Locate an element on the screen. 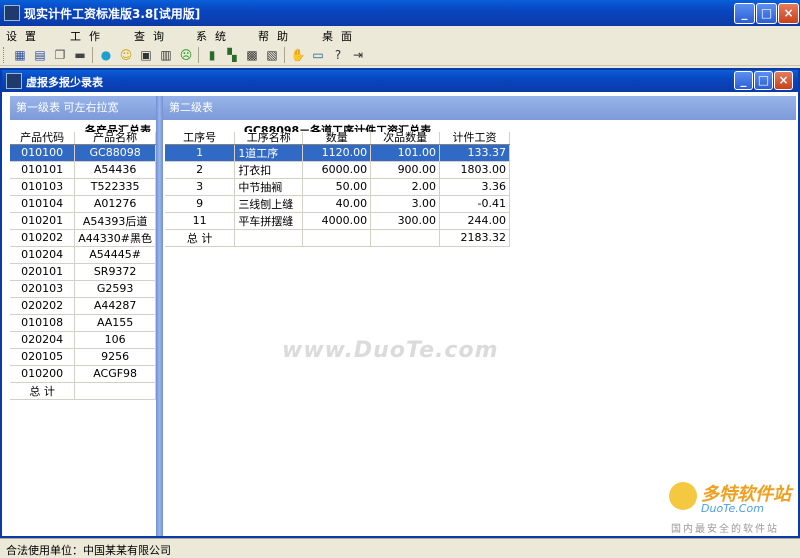 This screenshot has width=800, height=558. cell-defect-qty: 101.00 is located at coordinates (405, 153).